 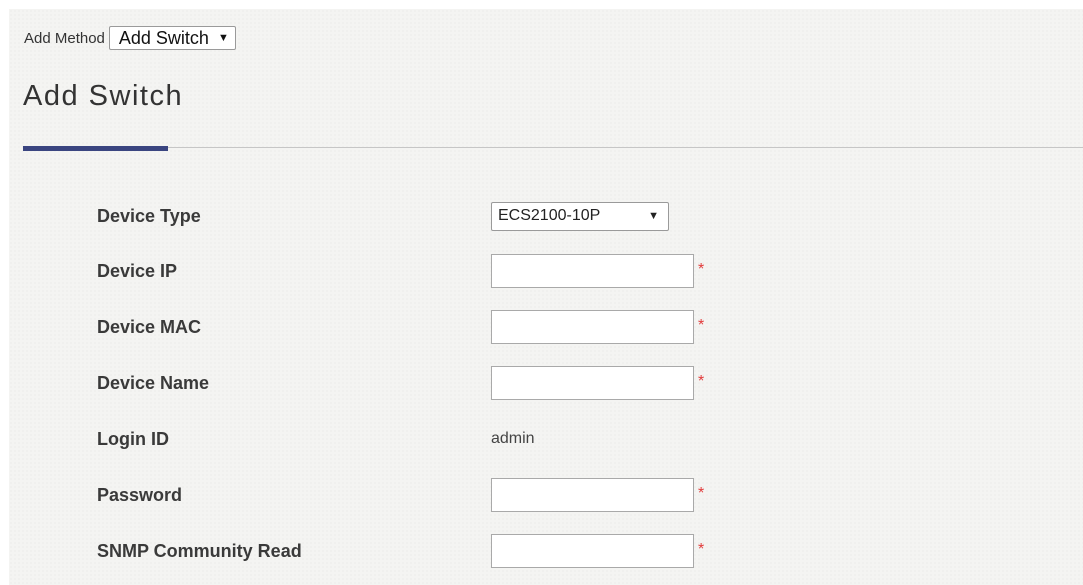 What do you see at coordinates (163, 37) in the screenshot?
I see `add-method-selected-value: Add Switch` at bounding box center [163, 37].